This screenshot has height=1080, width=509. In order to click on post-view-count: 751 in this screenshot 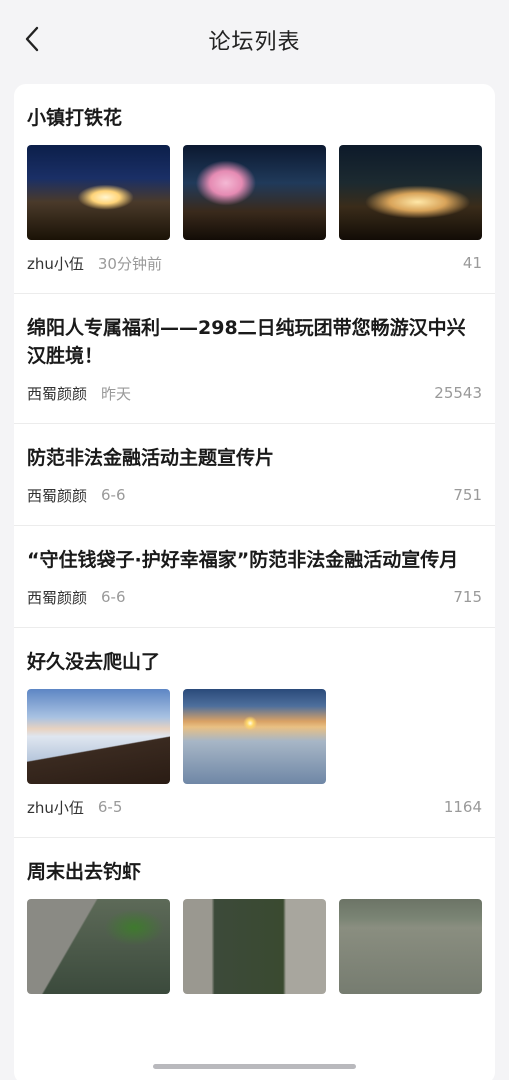, I will do `click(467, 495)`.